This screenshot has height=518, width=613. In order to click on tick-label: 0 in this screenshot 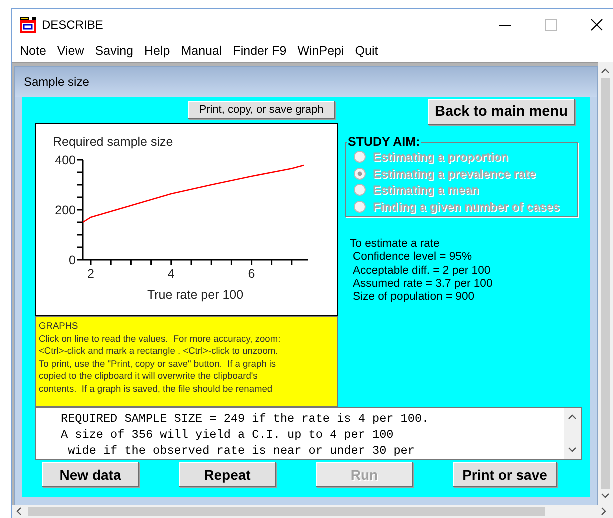, I will do `click(72, 261)`.